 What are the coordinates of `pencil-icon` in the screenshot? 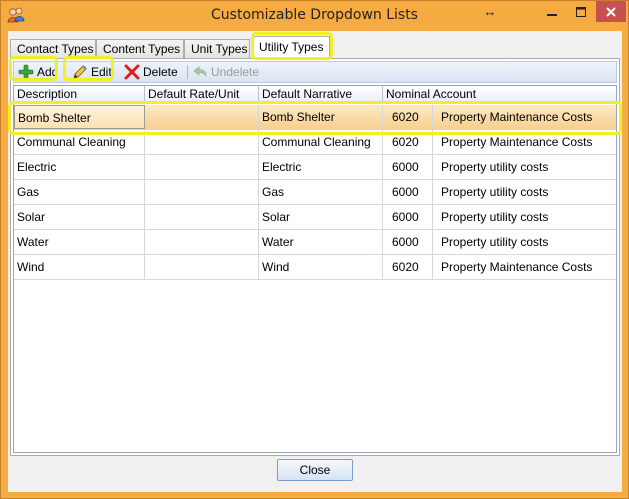 It's located at (80, 72).